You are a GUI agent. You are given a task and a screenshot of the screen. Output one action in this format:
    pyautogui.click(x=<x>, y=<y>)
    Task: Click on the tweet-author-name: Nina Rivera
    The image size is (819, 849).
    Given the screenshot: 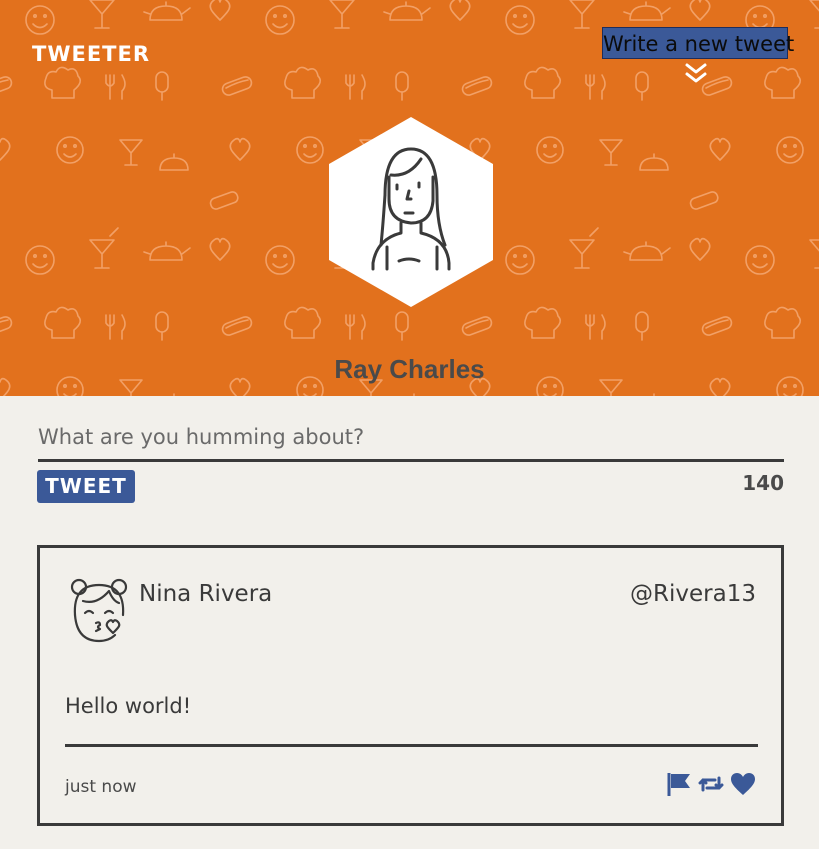 What is the action you would take?
    pyautogui.click(x=219, y=594)
    